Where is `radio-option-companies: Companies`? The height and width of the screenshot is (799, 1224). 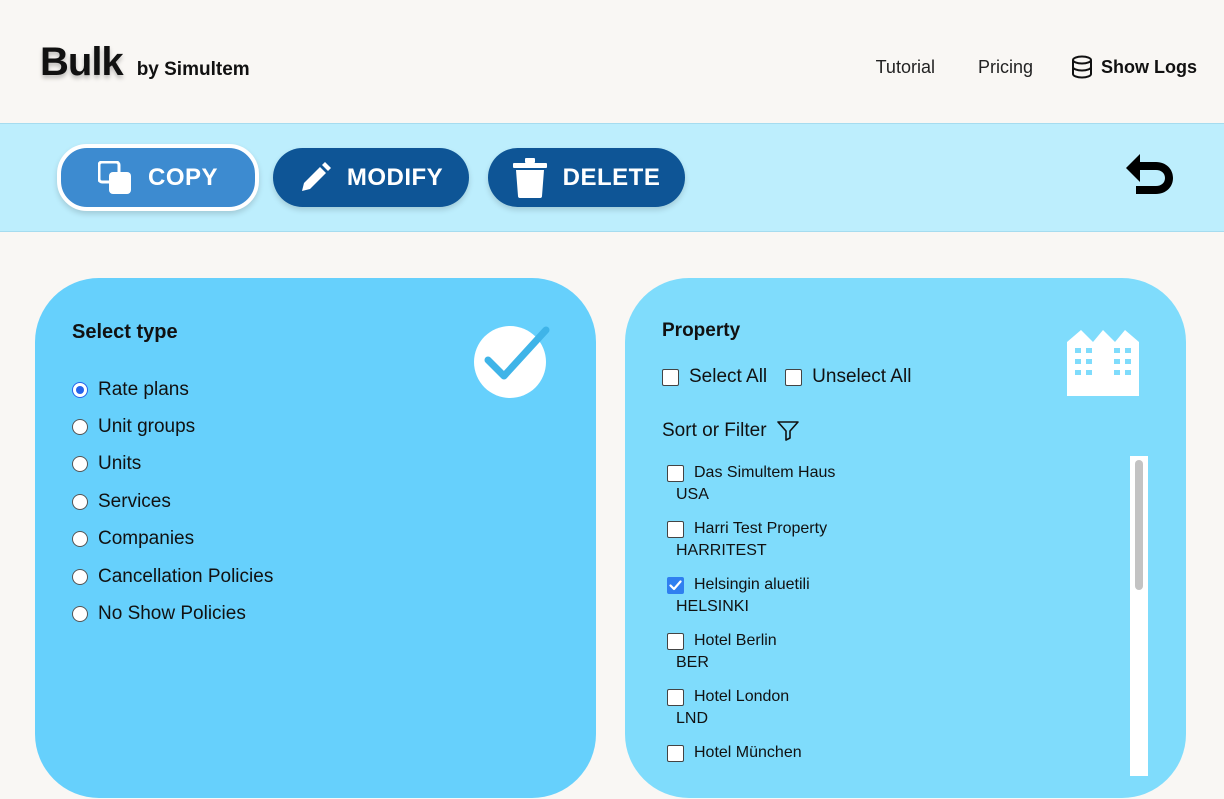
radio-option-companies: Companies is located at coordinates (172, 539).